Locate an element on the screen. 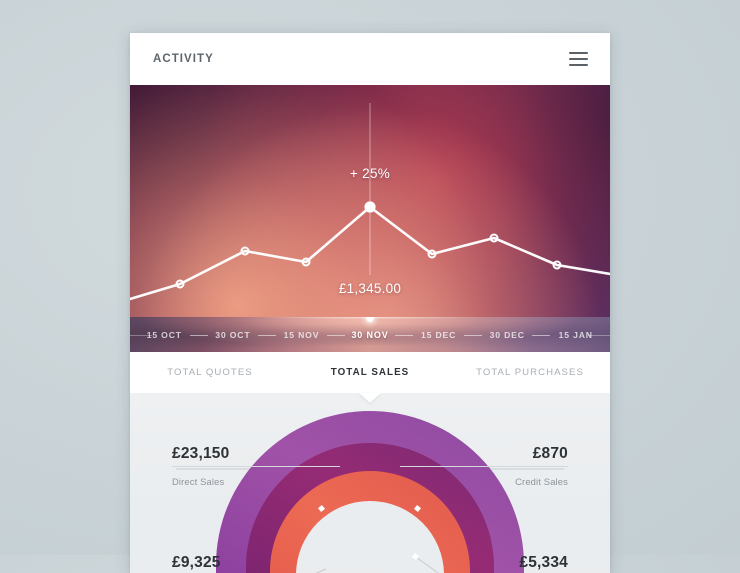 The width and height of the screenshot is (740, 573). timeline-item-15-jan: 15 JAN is located at coordinates (571, 335).